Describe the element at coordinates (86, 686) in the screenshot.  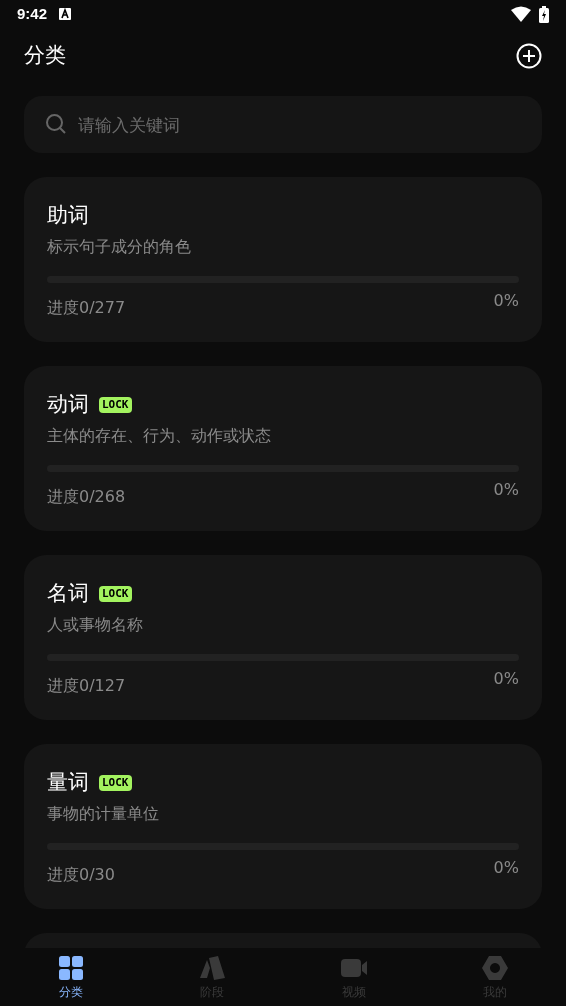
I see `progress-count: 进度0/127` at that location.